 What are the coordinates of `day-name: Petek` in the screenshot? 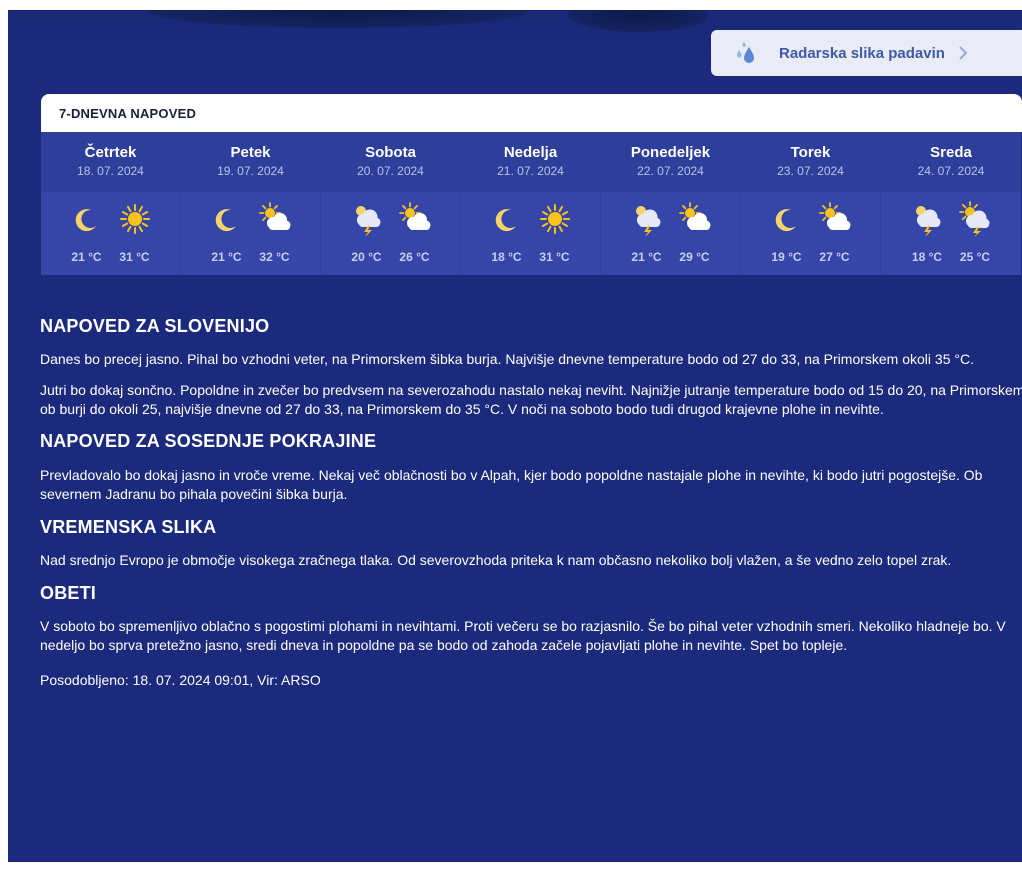 It's located at (250, 152).